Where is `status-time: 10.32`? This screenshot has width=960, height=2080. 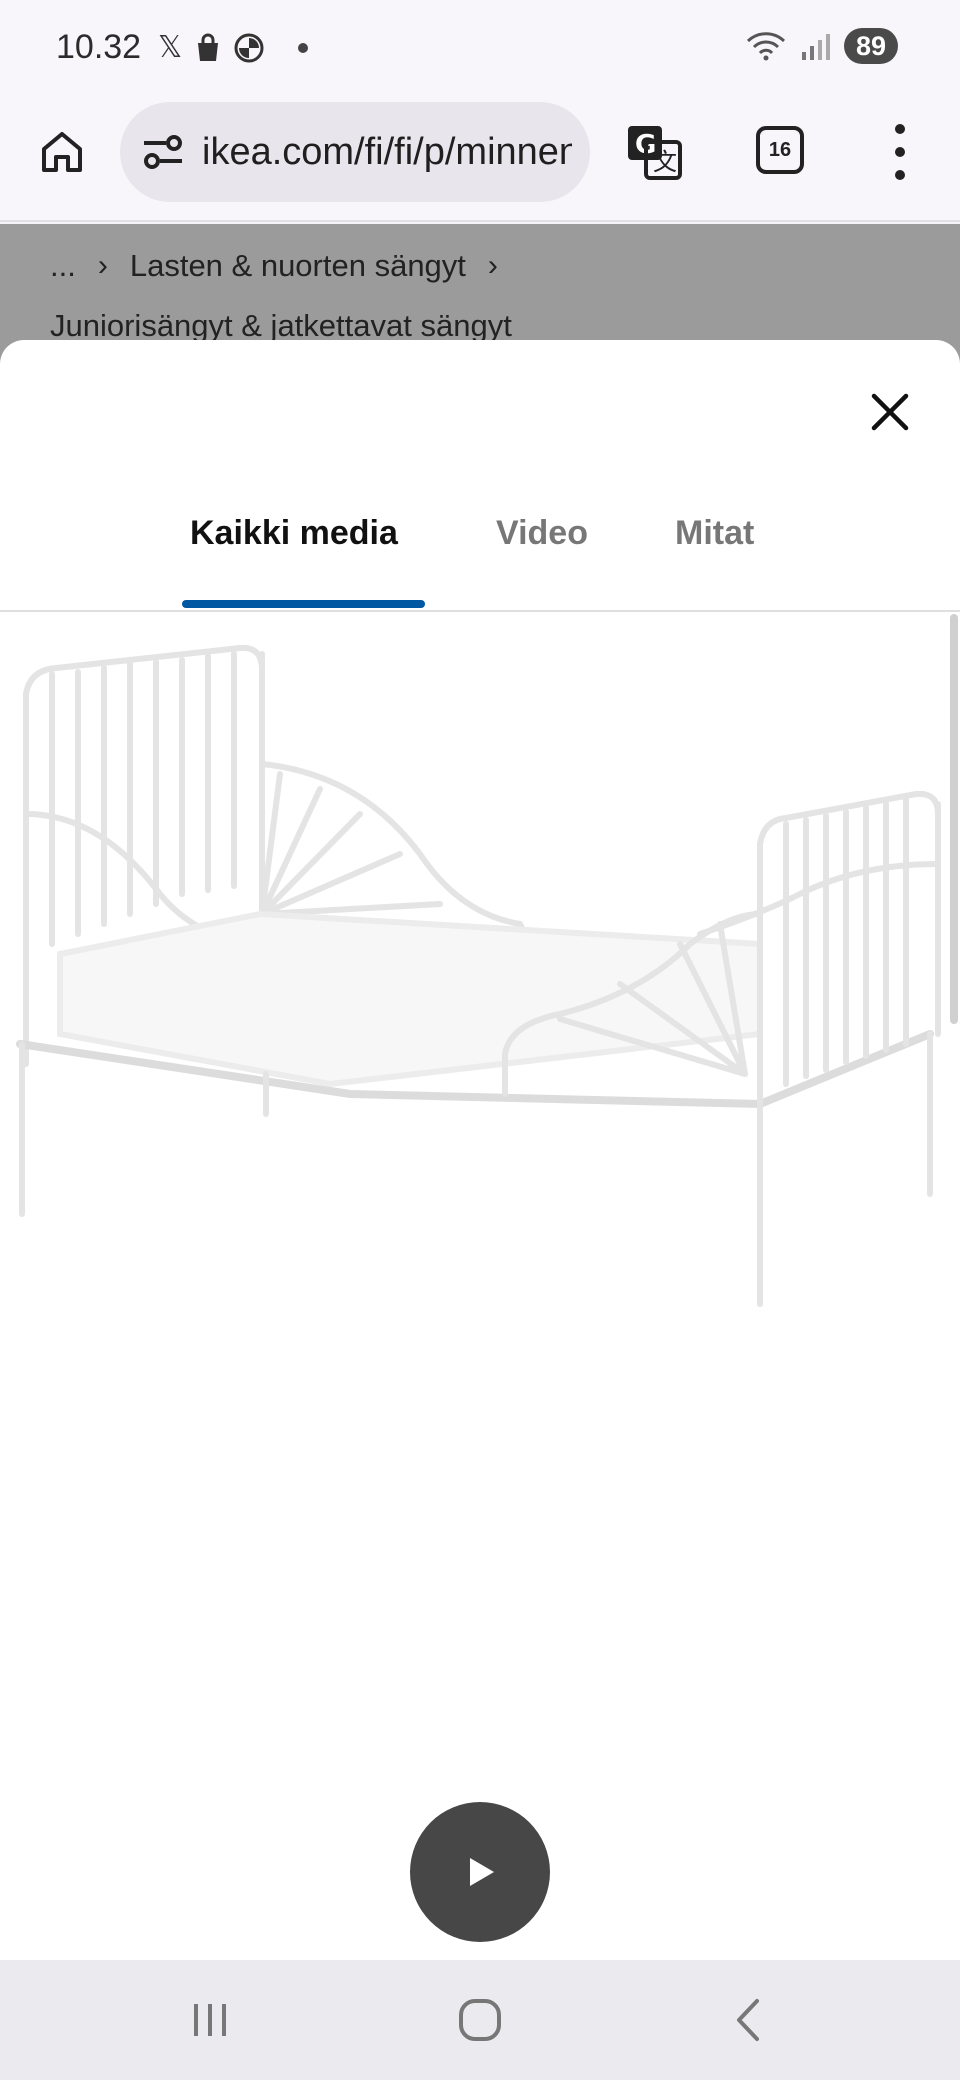
status-time: 10.32 is located at coordinates (99, 47).